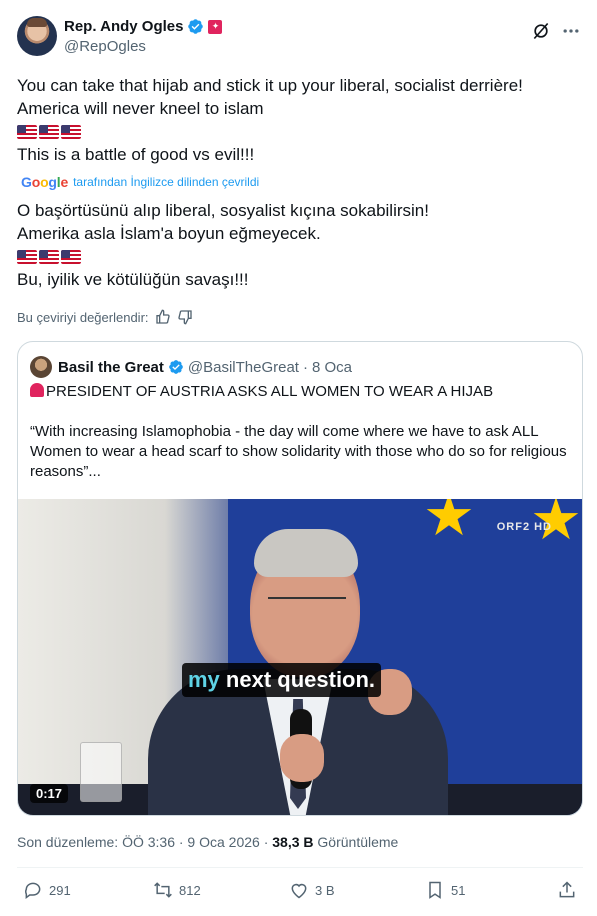  Describe the element at coordinates (358, 842) in the screenshot. I see `views-label: Görüntüleme` at that location.